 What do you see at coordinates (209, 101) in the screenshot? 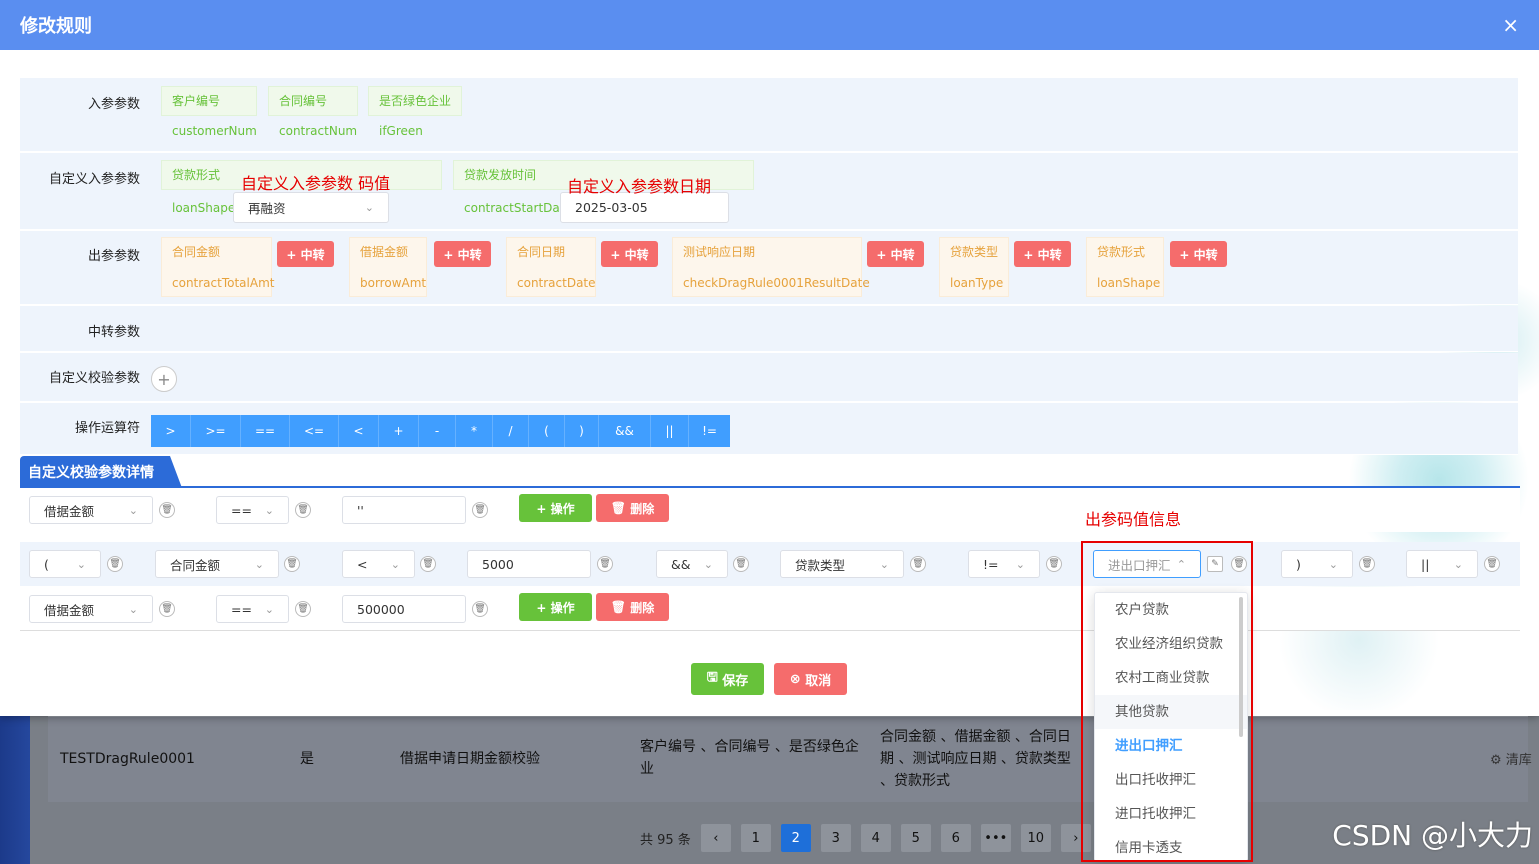
I see `param-tag: 客户编号` at bounding box center [209, 101].